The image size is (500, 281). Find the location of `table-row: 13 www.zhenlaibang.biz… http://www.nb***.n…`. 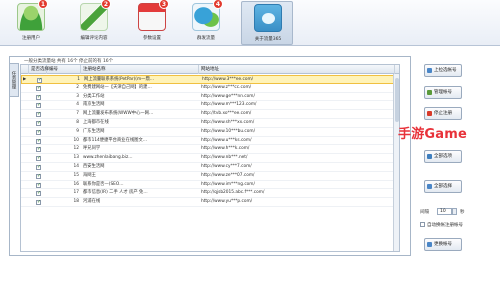

table-row: 13 www.zhenlaibang.biz… http://www.nb***.n… is located at coordinates (210, 158).